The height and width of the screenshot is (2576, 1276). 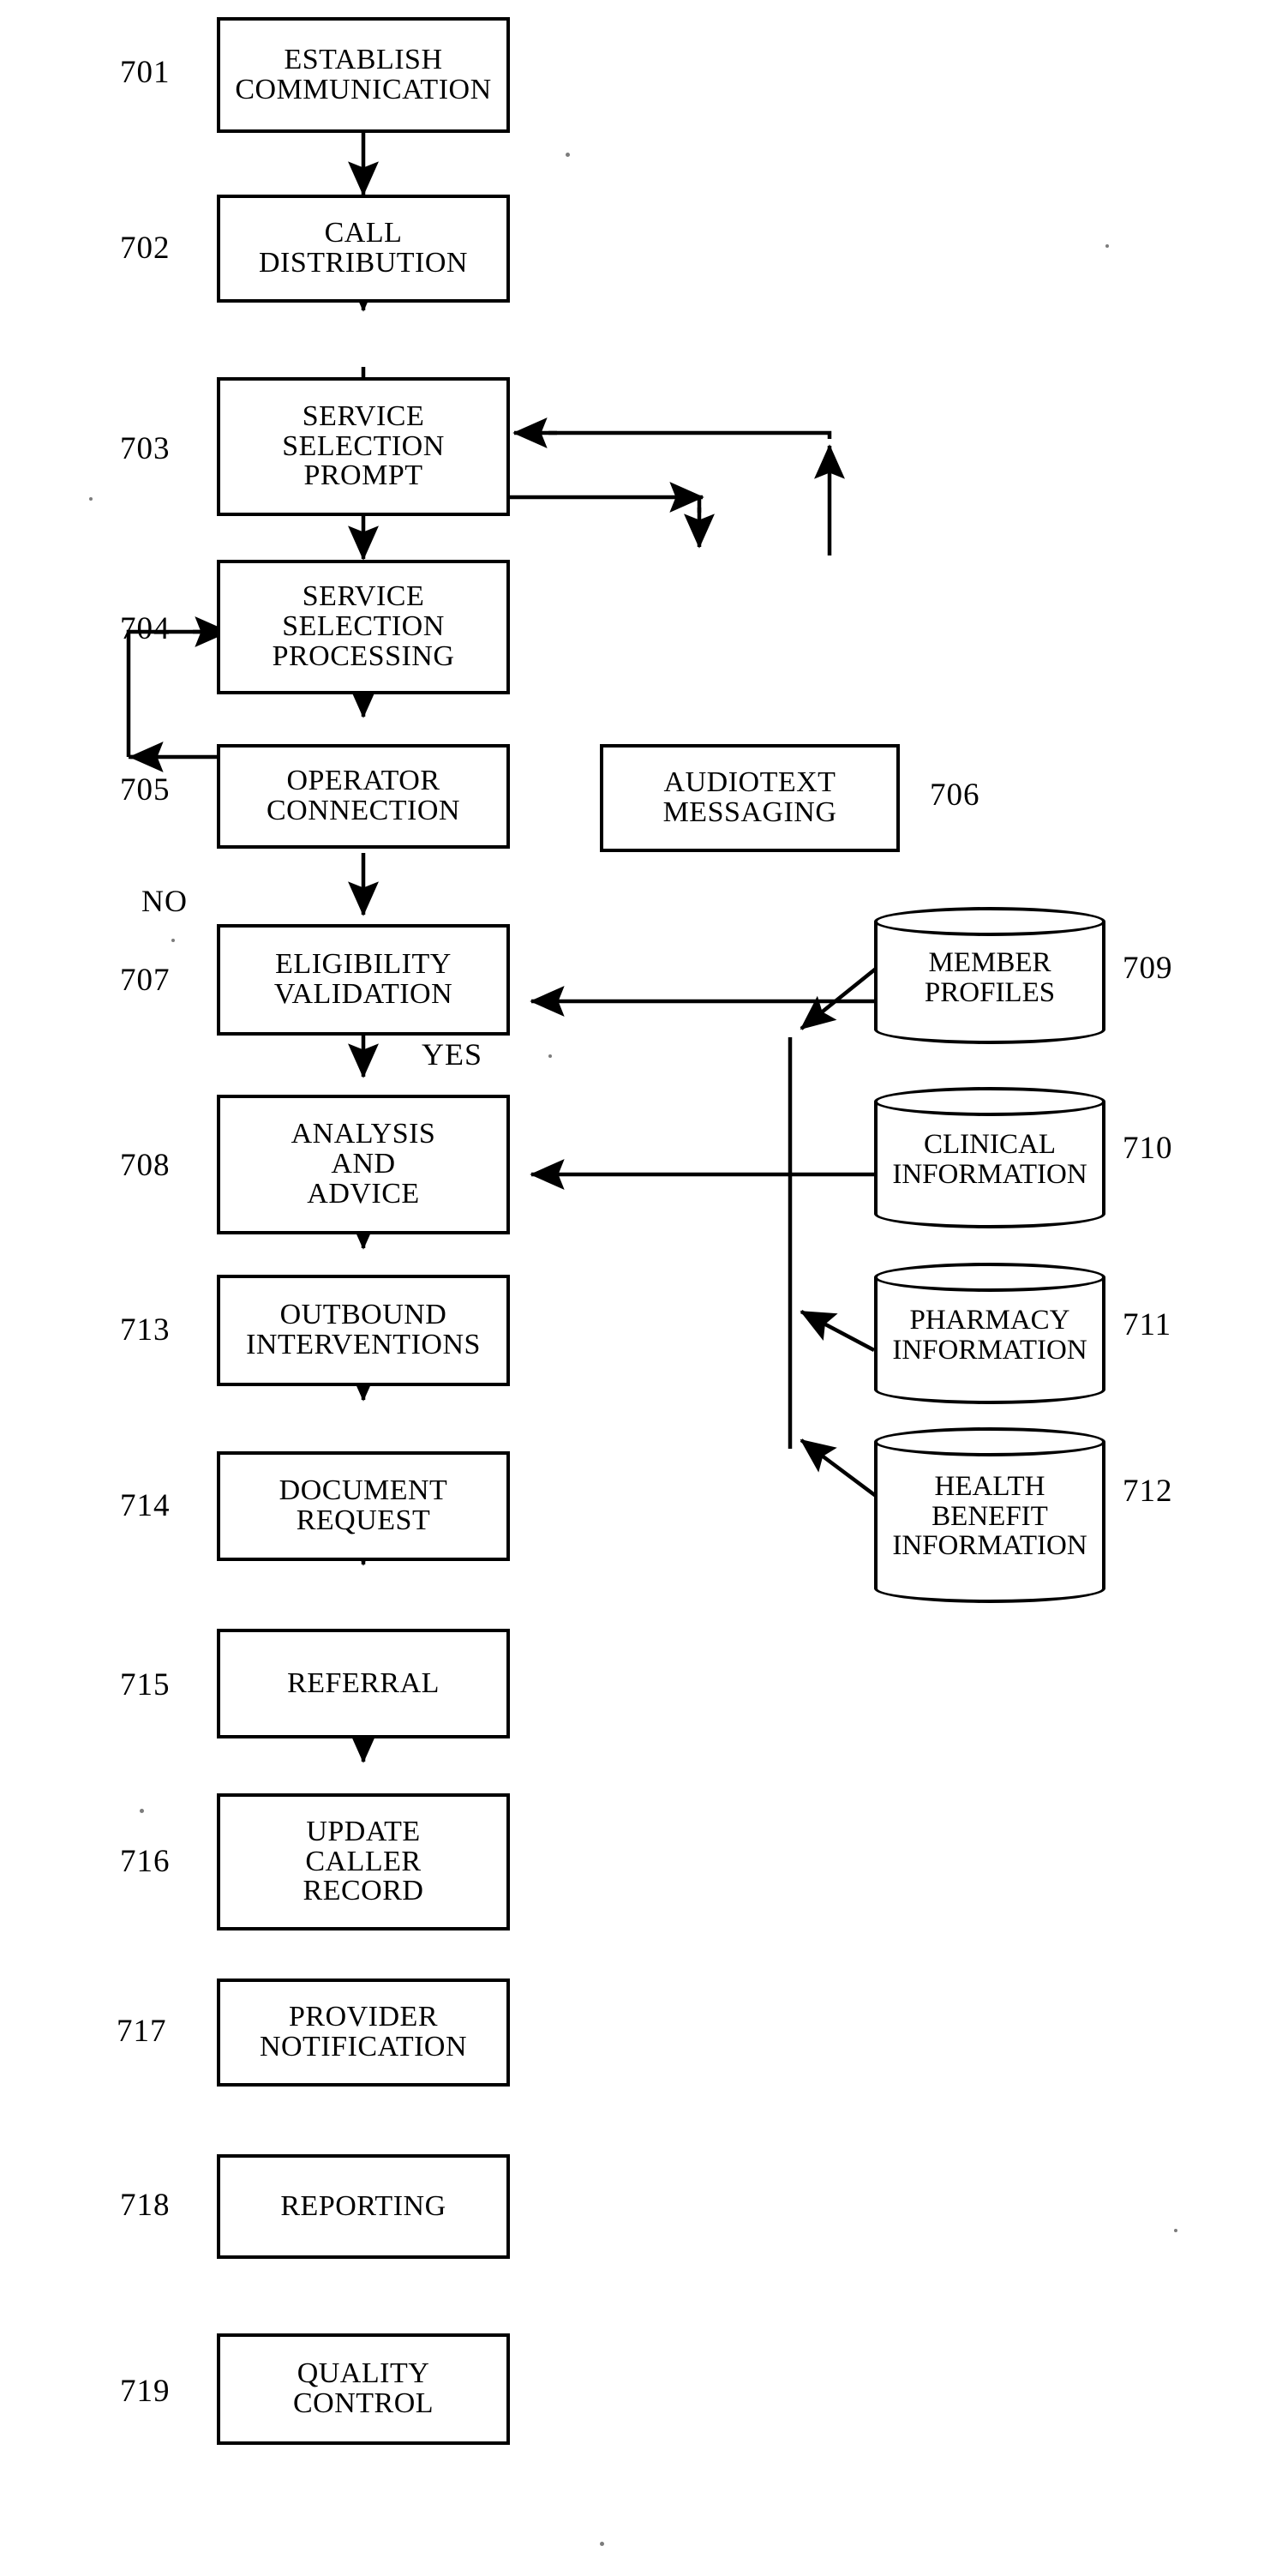 I want to click on node-service-selection-prompt: SERVICE SELECTION PROMPT, so click(x=363, y=446).